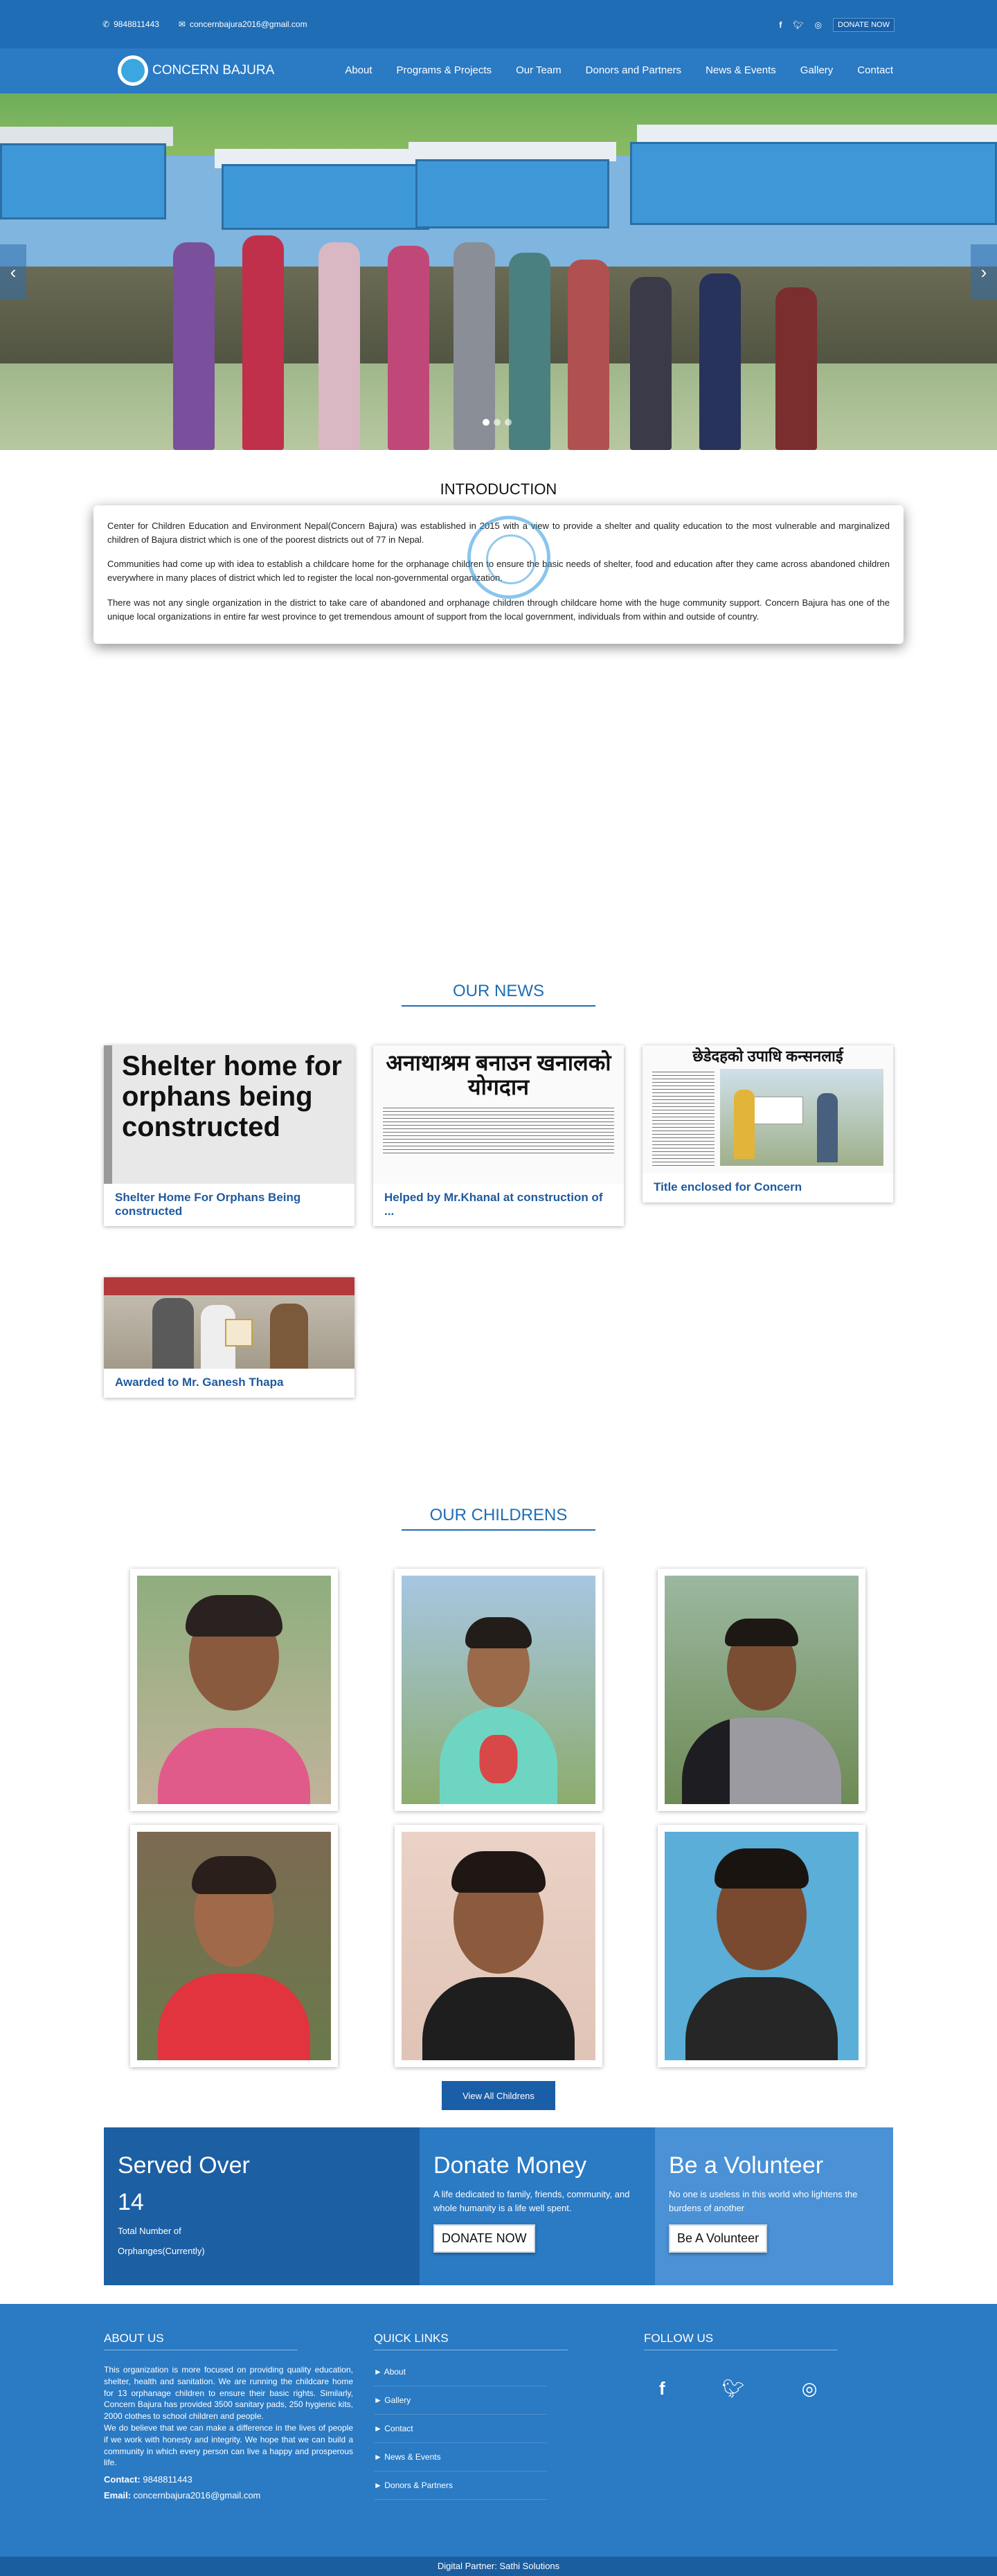 The image size is (997, 2576). I want to click on news-image: अनाथाश्रम बनाउन खनालको योगदान, so click(498, 1114).